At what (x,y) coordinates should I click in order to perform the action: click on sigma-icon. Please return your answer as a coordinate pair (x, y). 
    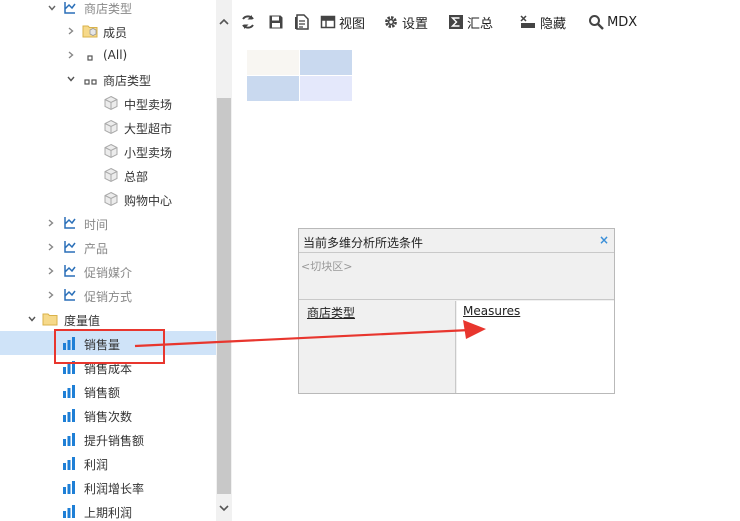
    Looking at the image, I should click on (456, 22).